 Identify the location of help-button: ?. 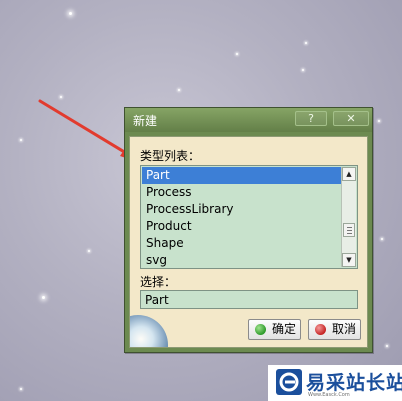
(311, 118).